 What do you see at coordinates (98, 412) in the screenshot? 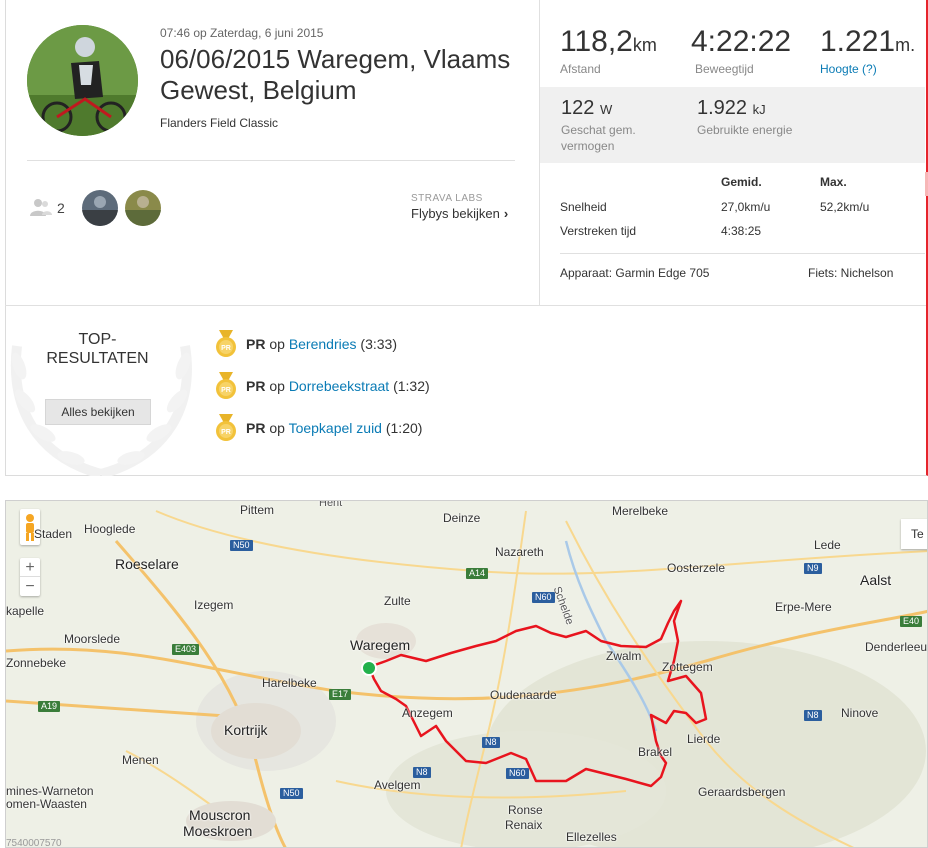
I see `see-all-button: Alles bekijken` at bounding box center [98, 412].